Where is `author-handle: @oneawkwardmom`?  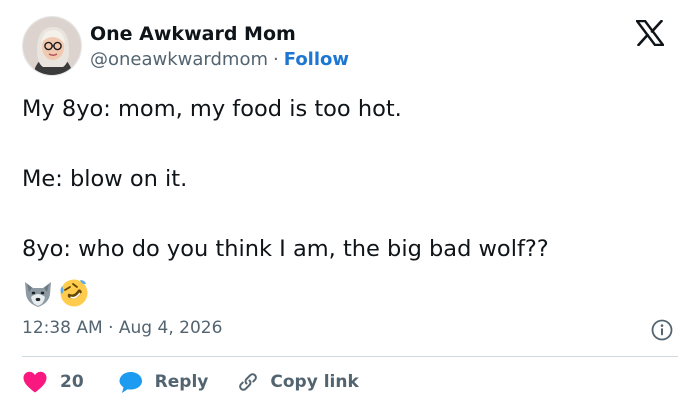 author-handle: @oneawkwardmom is located at coordinates (179, 59).